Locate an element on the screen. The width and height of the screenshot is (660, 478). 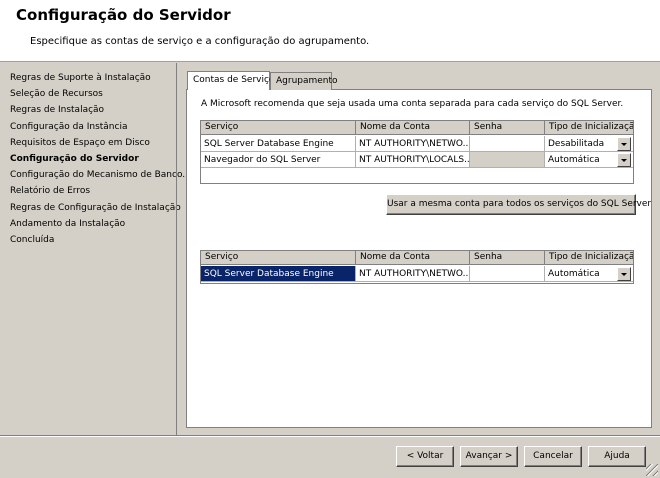
sidebar-item-andamento: Andamento da Instalação is located at coordinates (67, 224).